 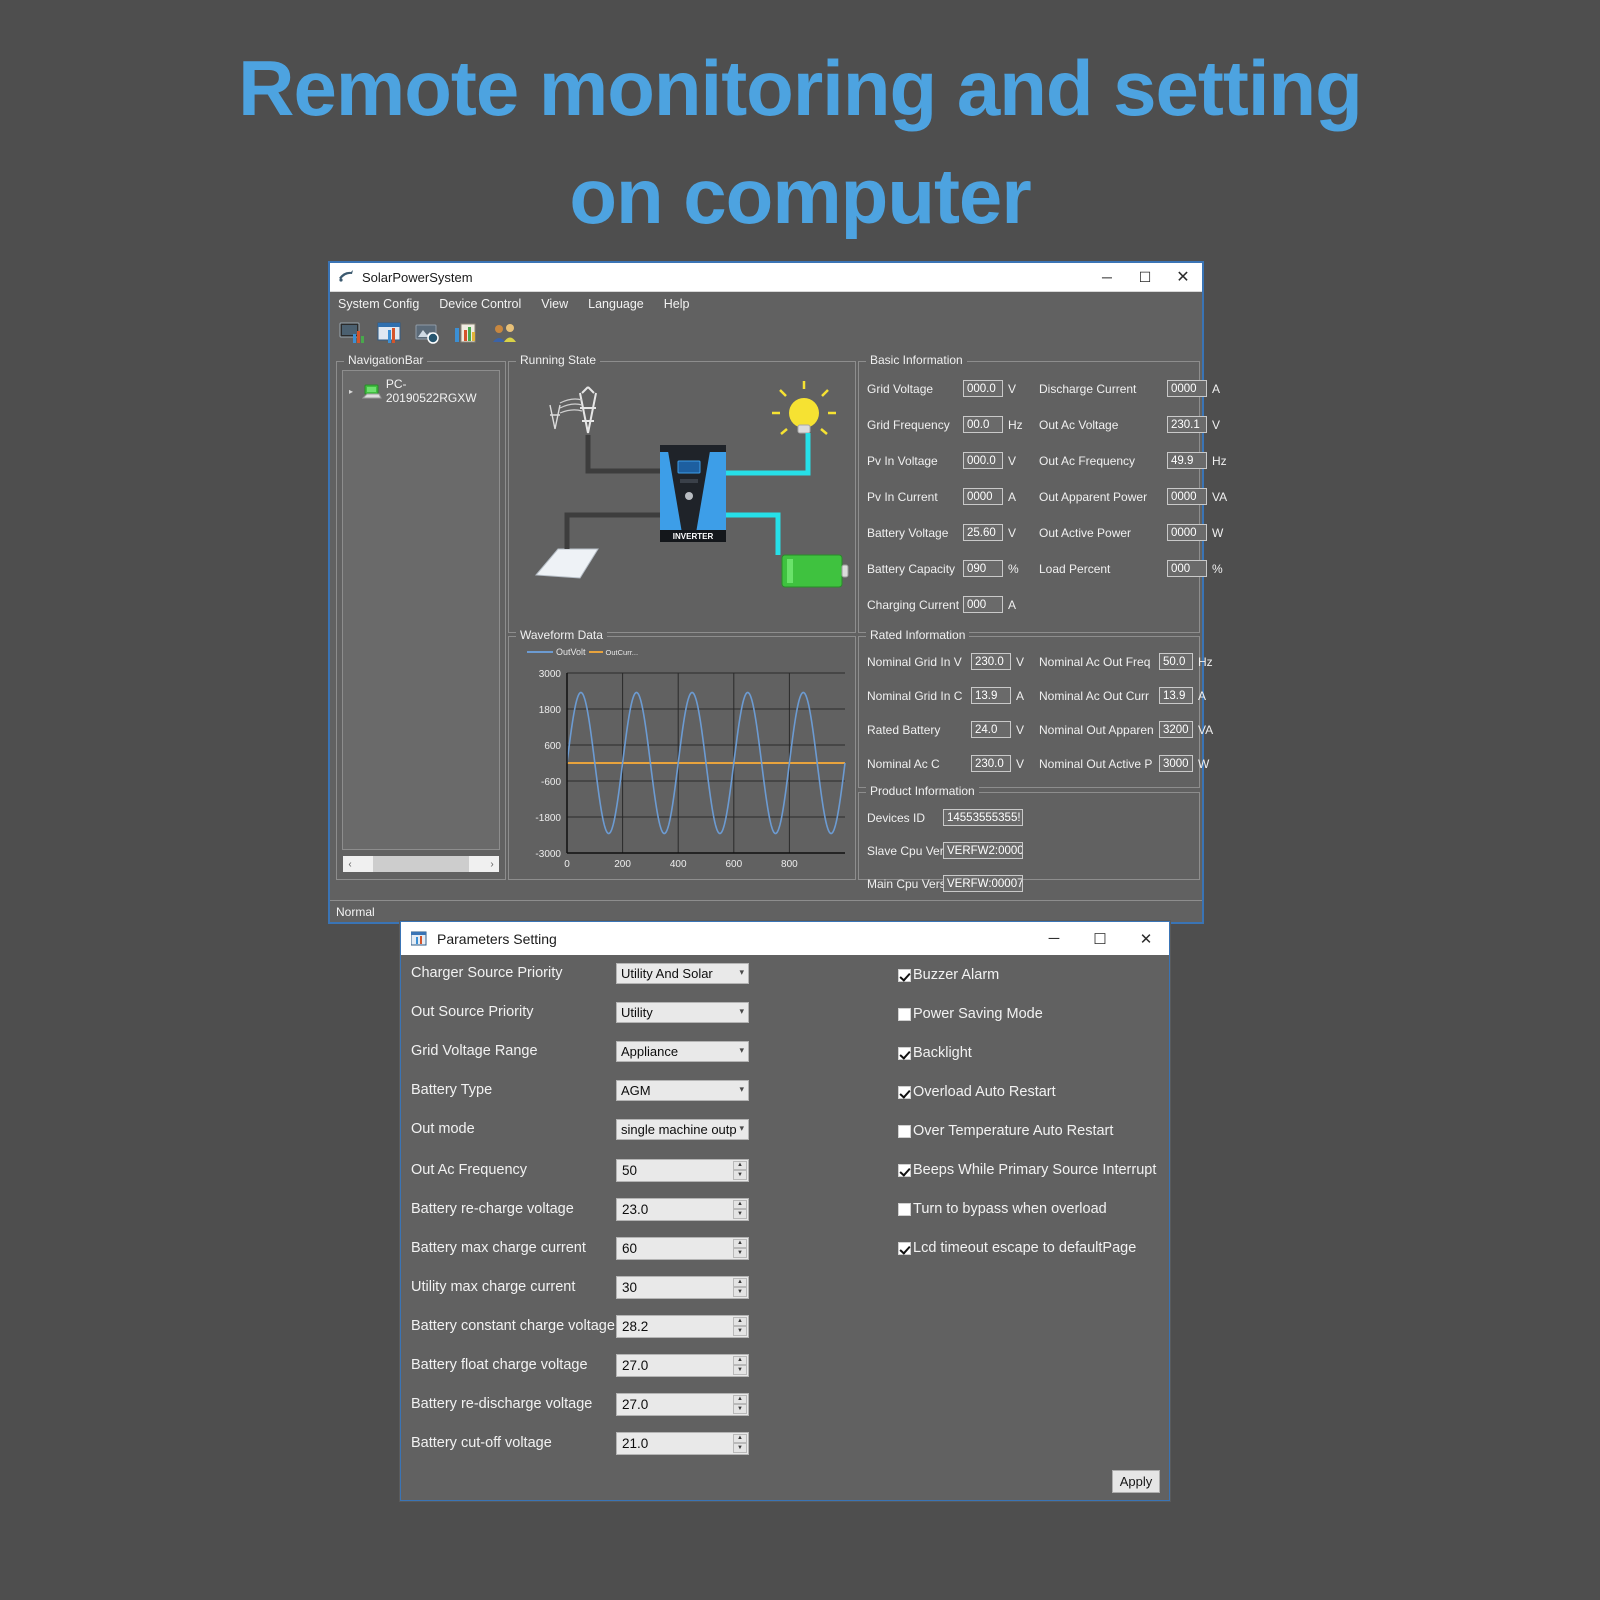 I want to click on scrollbar-thumb, so click(x=421, y=864).